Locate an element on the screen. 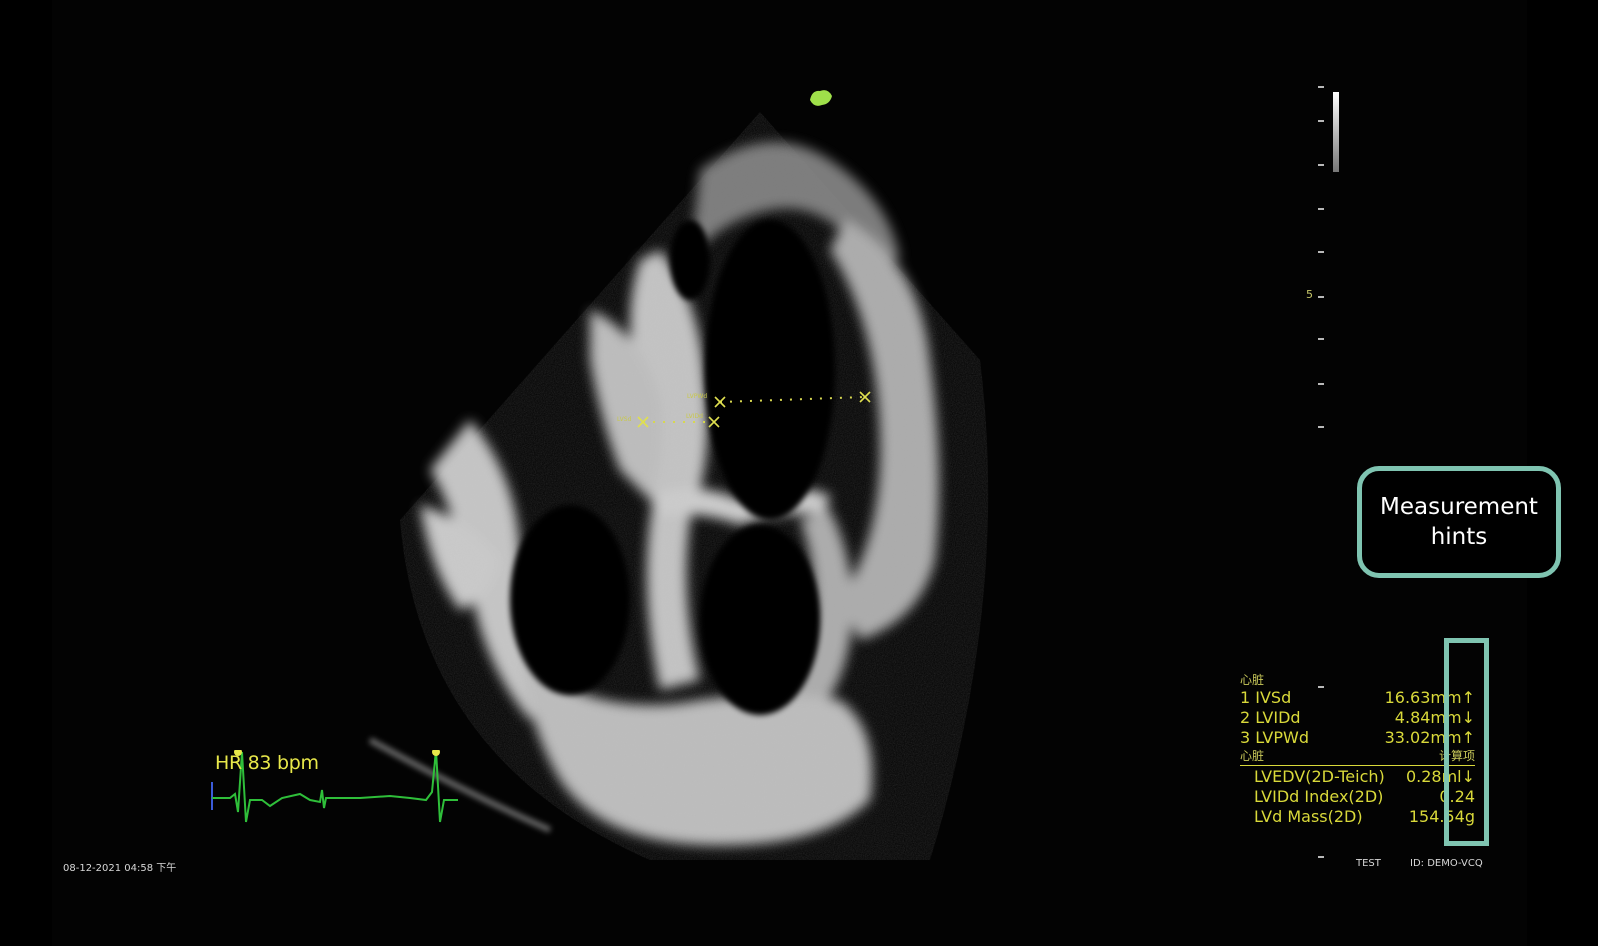 The image size is (1598, 946). calculation-name: LVEDV(2D-Teich) is located at coordinates (1319, 776).